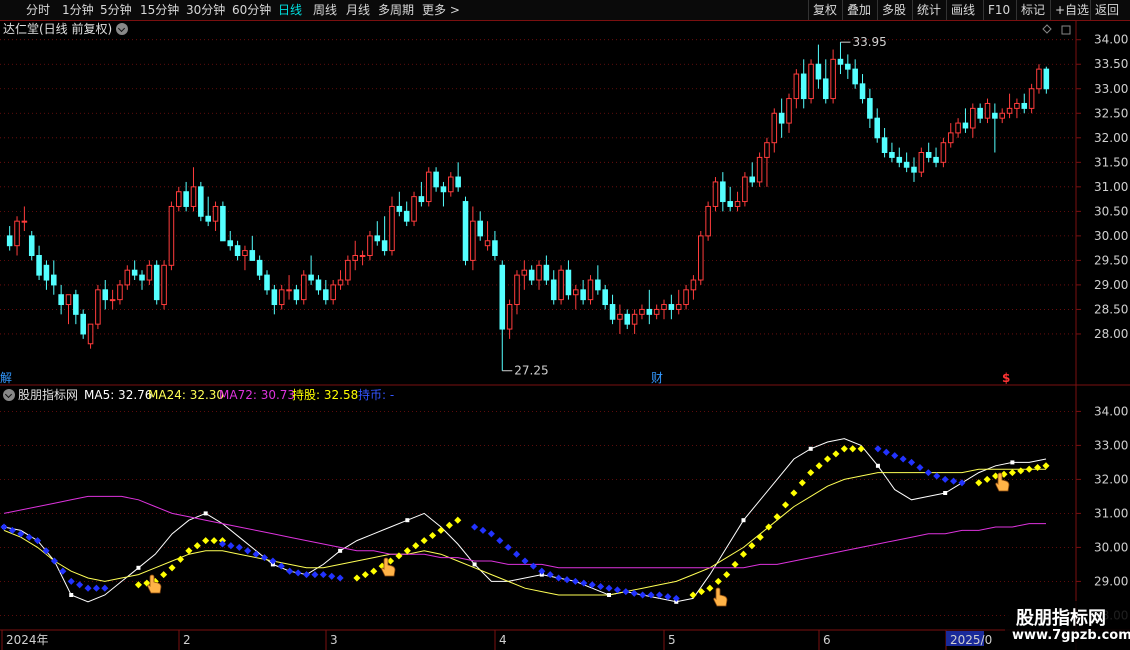 The image size is (1130, 650). Describe the element at coordinates (334, 640) in the screenshot. I see `time-label: 3` at that location.